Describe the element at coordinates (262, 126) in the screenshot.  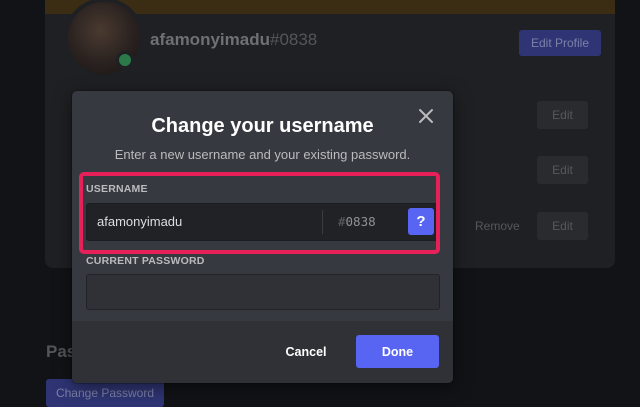
I see `modal-title: Change your username` at that location.